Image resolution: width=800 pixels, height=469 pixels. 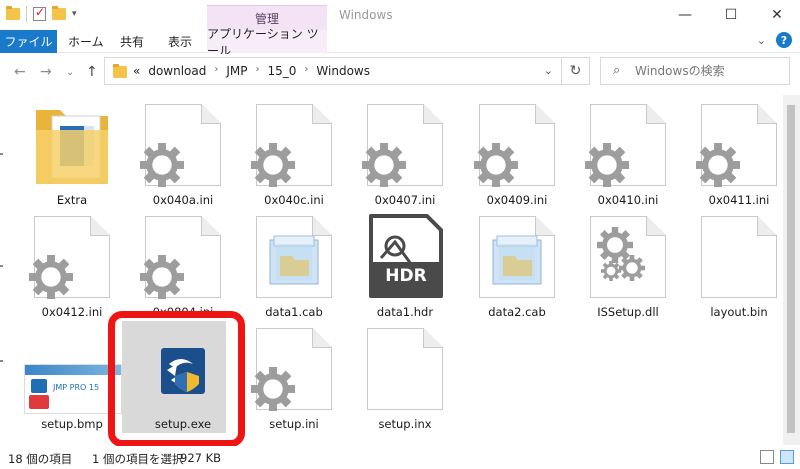 I want to click on breadcrumb-download: download, so click(x=177, y=71).